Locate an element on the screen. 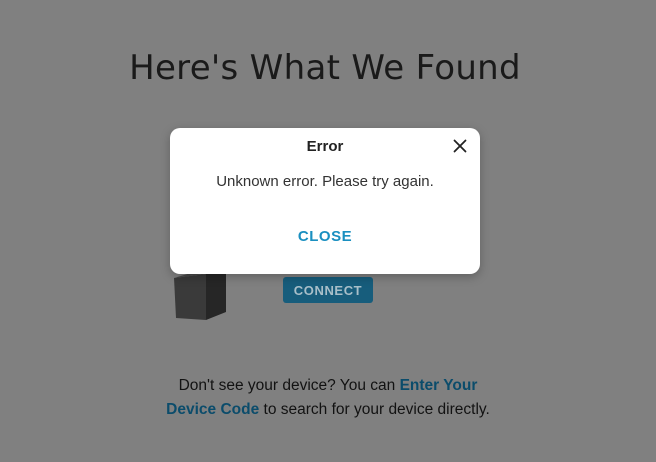  dialog-title: Error is located at coordinates (325, 146).